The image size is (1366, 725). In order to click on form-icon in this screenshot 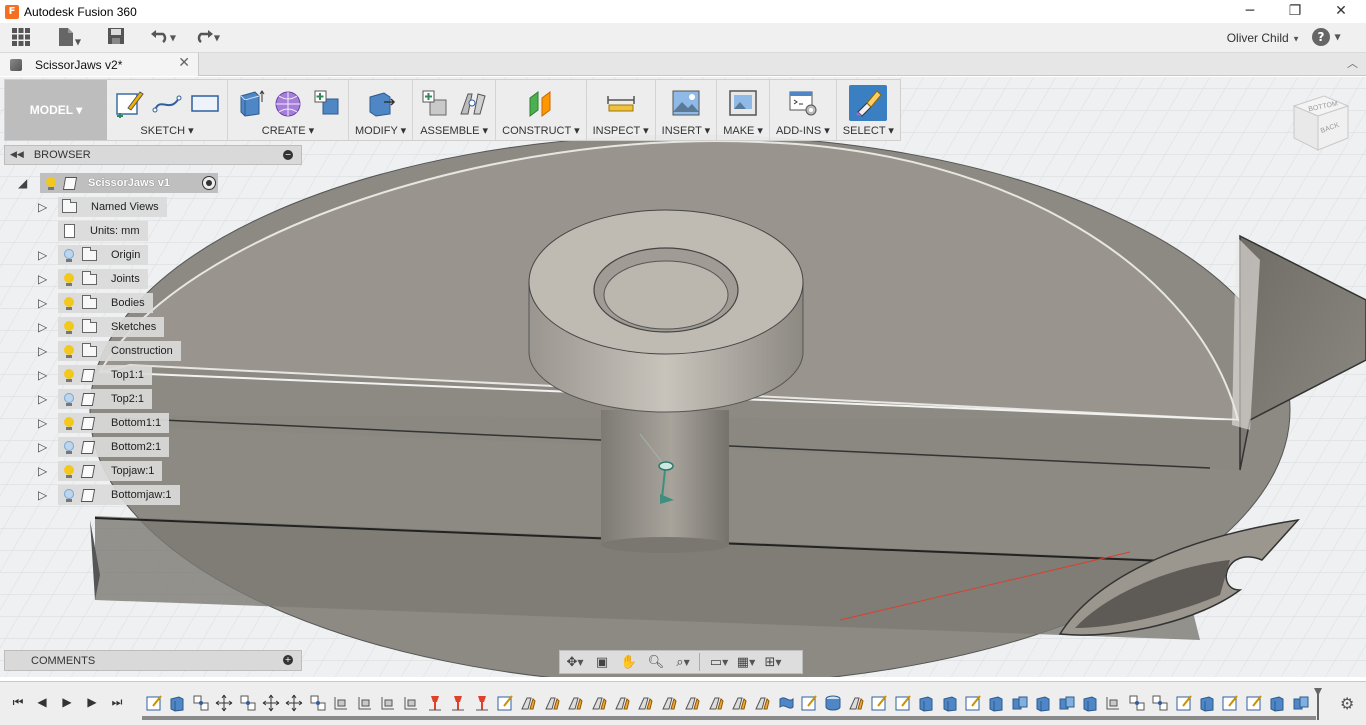, I will do `click(288, 103)`.